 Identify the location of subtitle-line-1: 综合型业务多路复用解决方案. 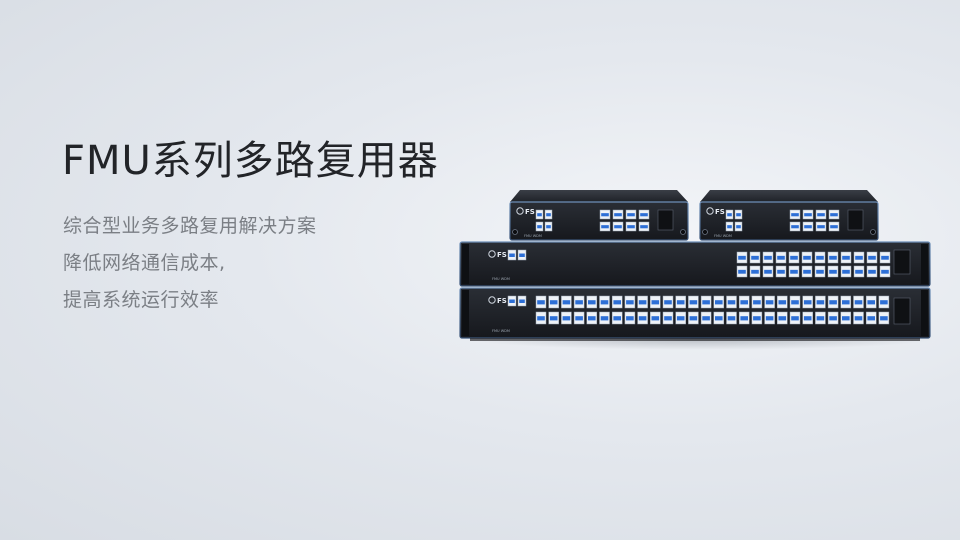
(190, 226).